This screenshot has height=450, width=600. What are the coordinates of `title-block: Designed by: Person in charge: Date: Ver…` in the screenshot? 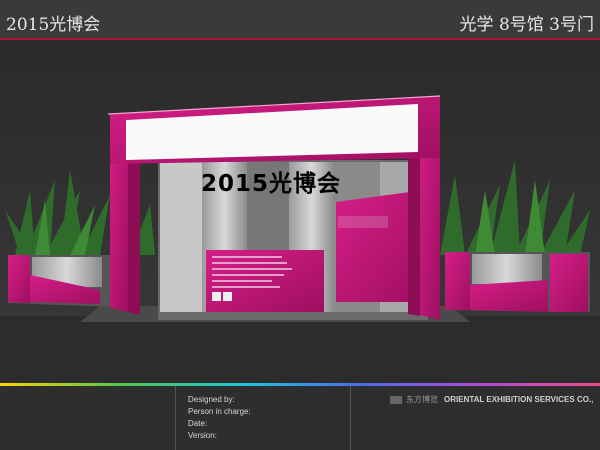 It's located at (300, 418).